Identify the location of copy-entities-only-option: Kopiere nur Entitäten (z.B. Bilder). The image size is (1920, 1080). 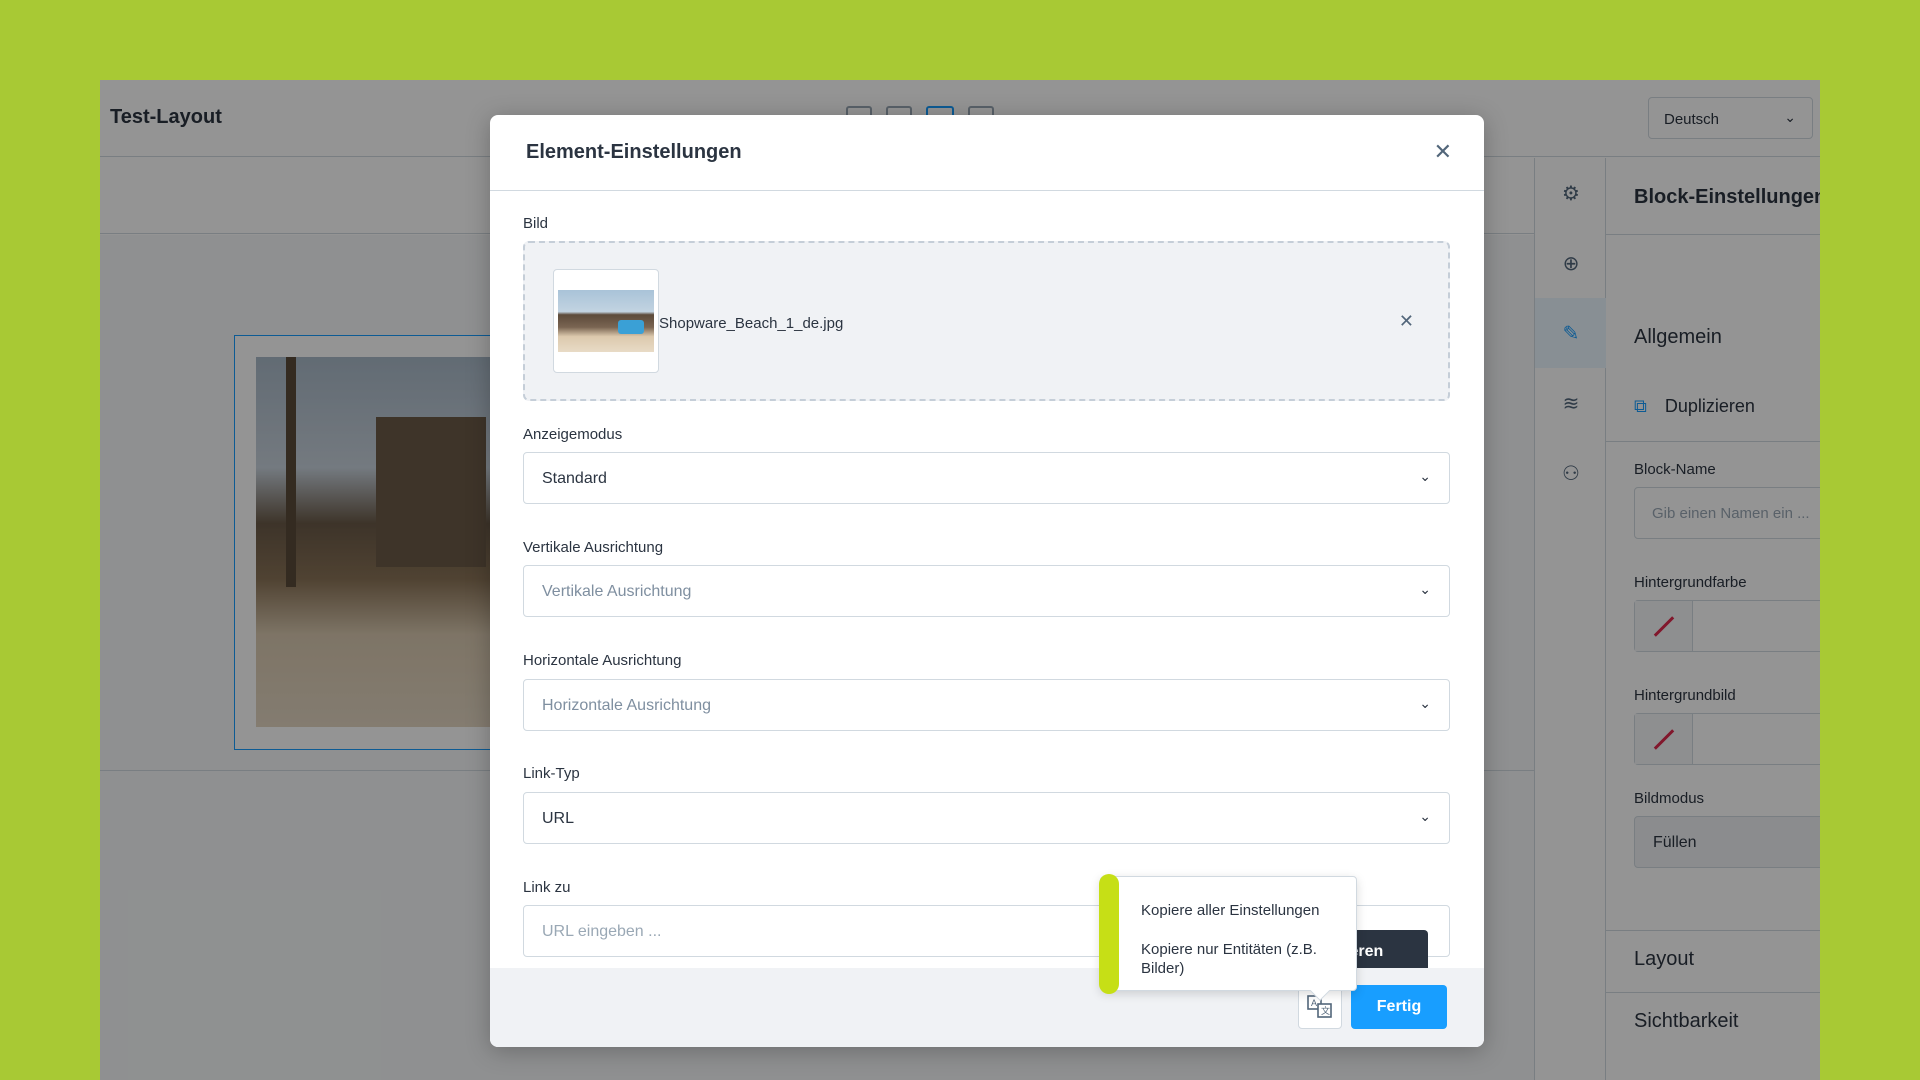
(1243, 959).